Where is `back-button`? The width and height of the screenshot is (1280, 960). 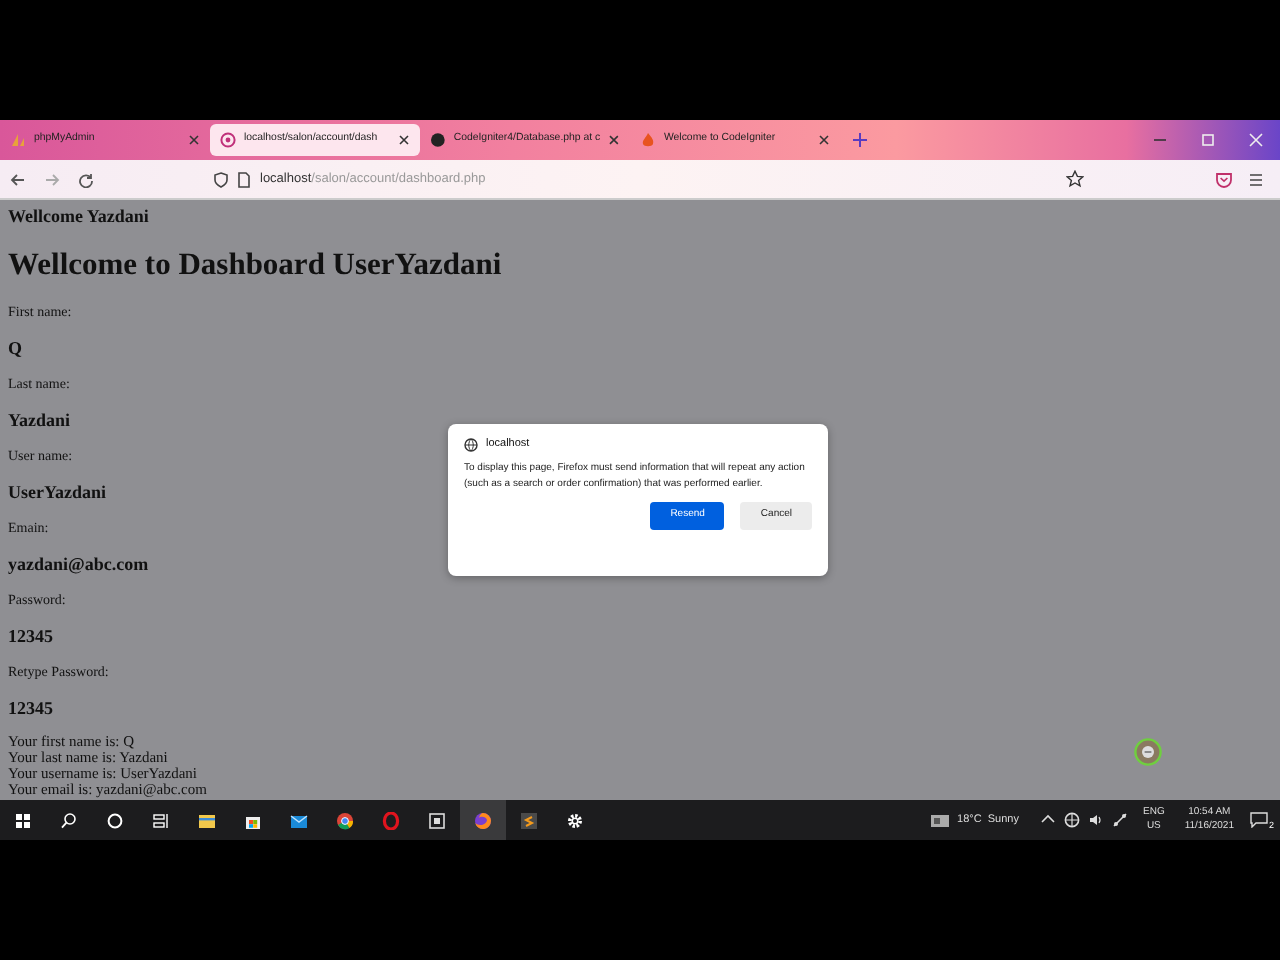
back-button is located at coordinates (18, 179).